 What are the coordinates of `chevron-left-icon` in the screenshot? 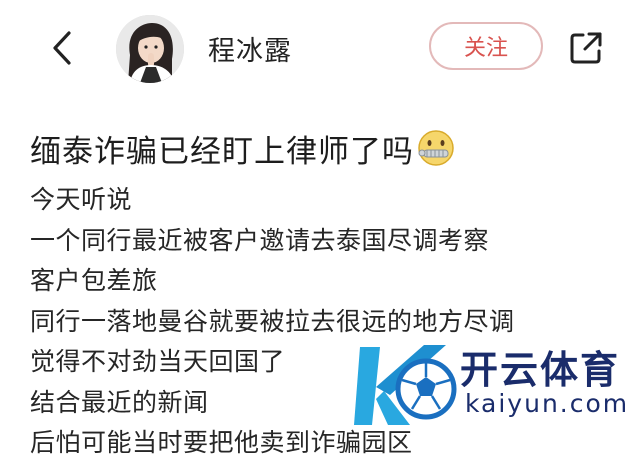 It's located at (62, 48).